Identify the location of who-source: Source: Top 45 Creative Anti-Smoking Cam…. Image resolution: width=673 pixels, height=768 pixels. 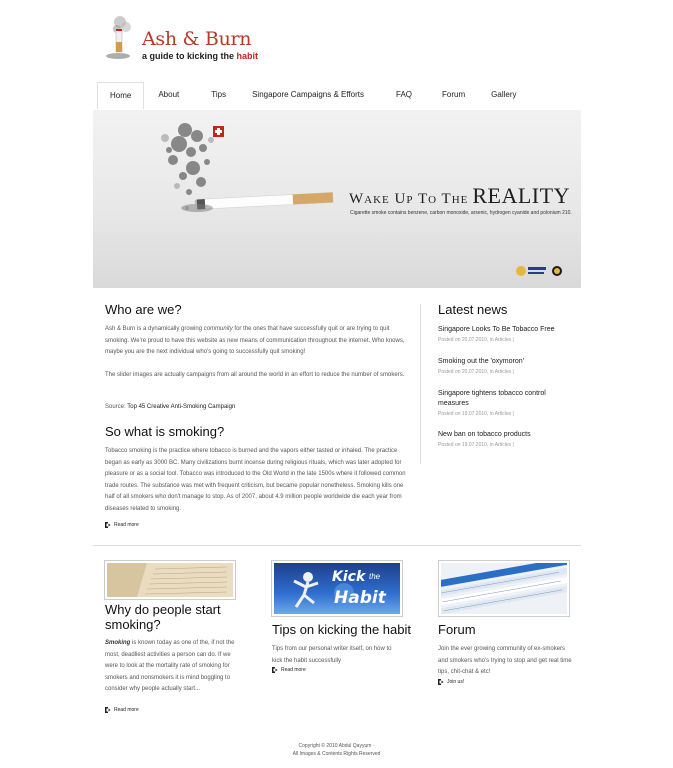
(255, 408).